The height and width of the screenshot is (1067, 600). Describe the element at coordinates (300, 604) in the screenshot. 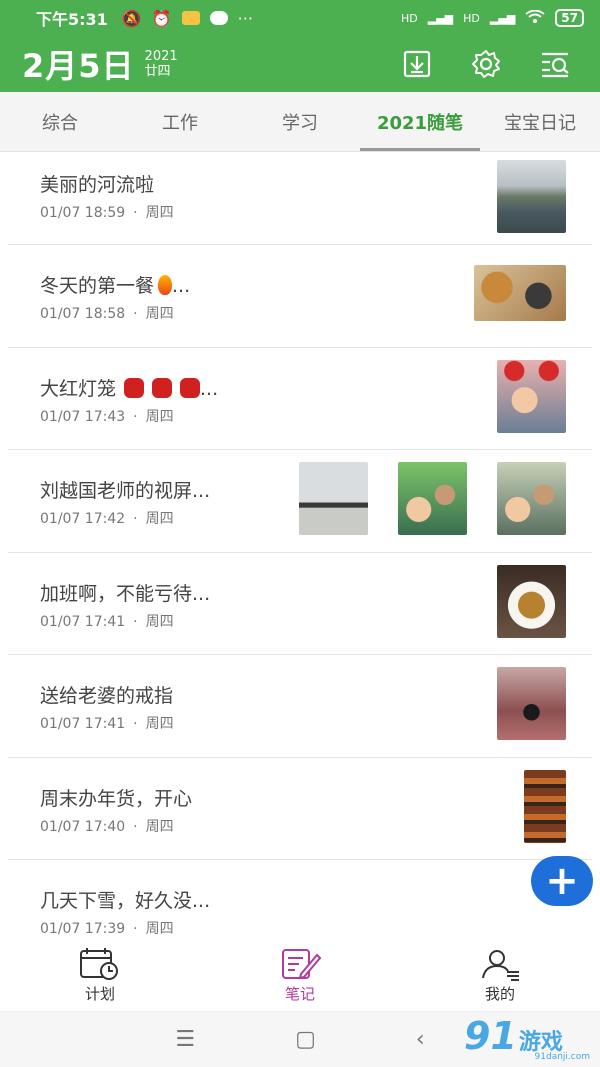

I see `note-item: 加班啊，不能亏待... 01/07 17:41 · 周四` at that location.